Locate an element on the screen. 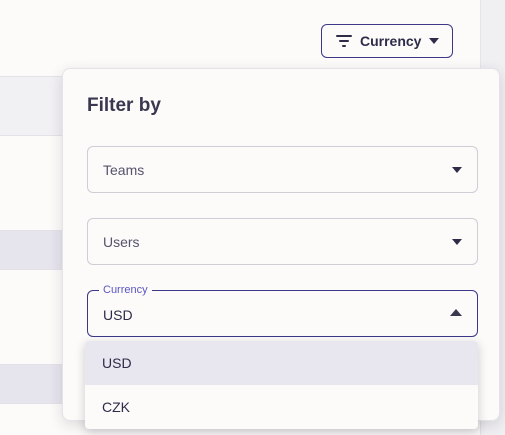 The image size is (505, 435). currency-select-value: USD is located at coordinates (118, 315).